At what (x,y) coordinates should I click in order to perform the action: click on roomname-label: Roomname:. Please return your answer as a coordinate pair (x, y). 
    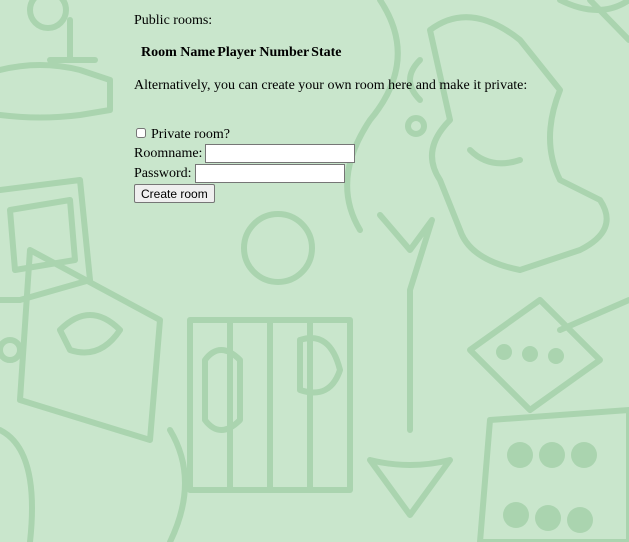
    Looking at the image, I should click on (168, 153).